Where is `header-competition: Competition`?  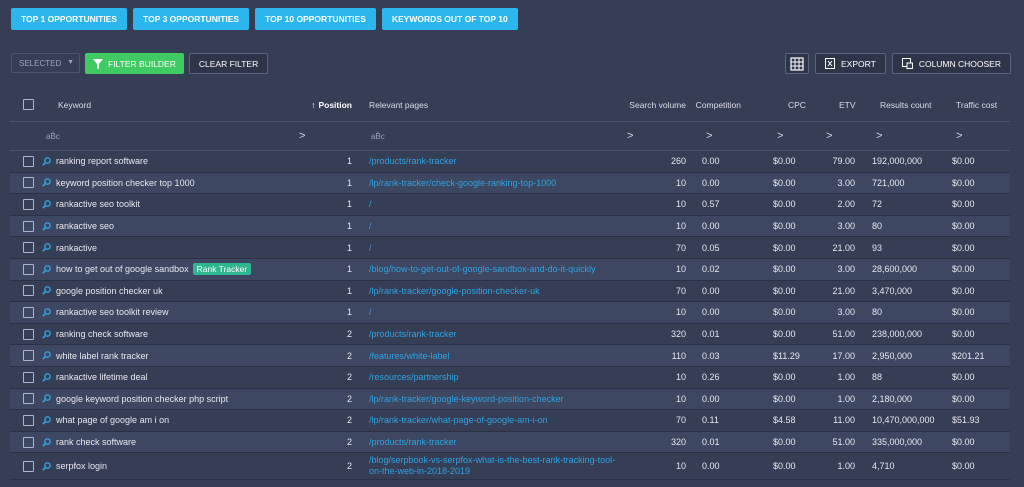
header-competition: Competition is located at coordinates (713, 104).